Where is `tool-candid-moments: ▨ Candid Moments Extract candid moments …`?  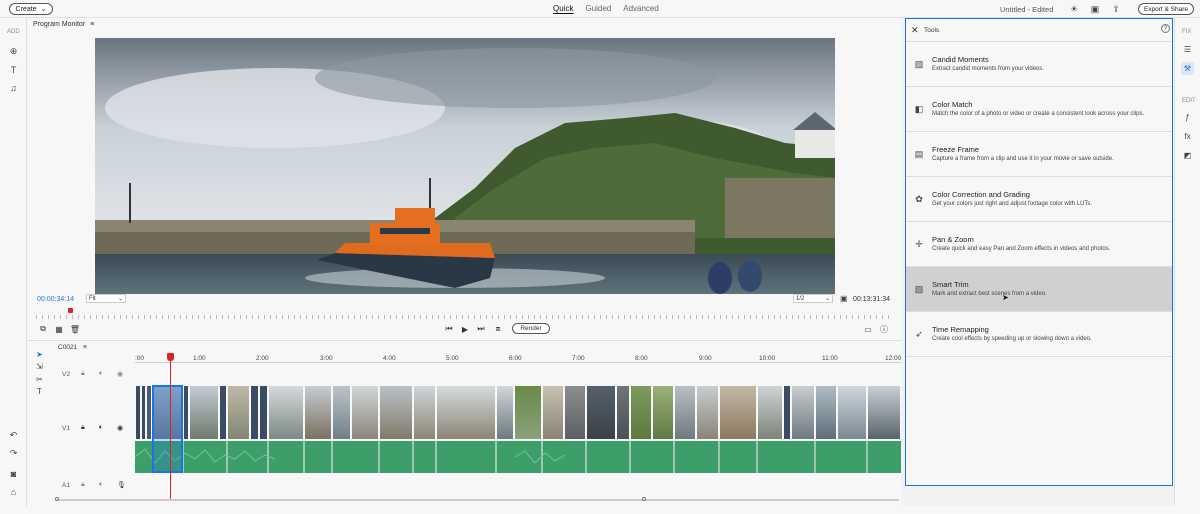
tool-candid-moments: ▨ Candid Moments Extract candid moments … is located at coordinates (1039, 64).